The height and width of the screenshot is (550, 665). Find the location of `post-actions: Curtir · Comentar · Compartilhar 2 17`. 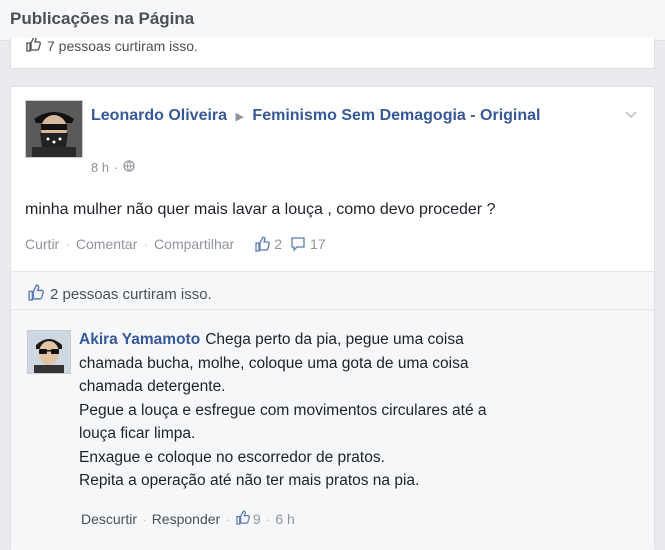

post-actions: Curtir · Comentar · Compartilhar 2 17 is located at coordinates (175, 244).